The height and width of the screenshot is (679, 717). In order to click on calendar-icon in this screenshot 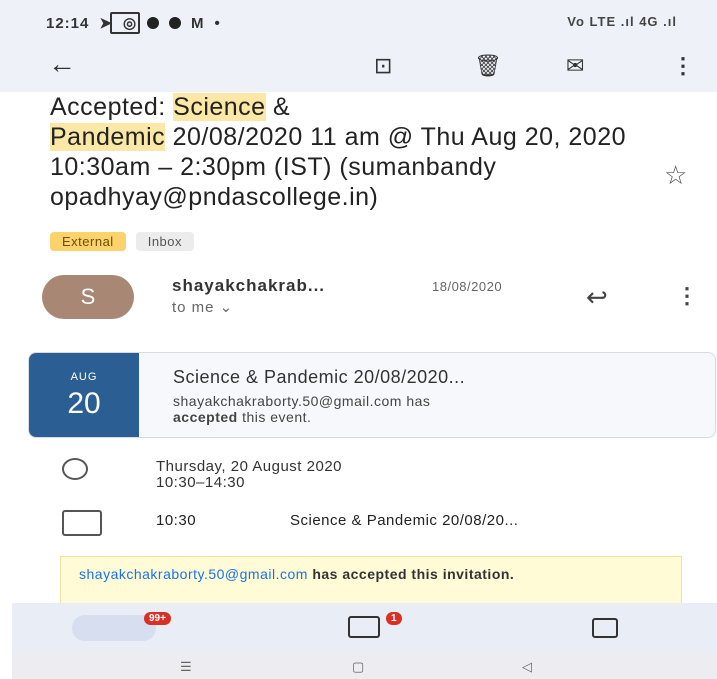, I will do `click(82, 523)`.